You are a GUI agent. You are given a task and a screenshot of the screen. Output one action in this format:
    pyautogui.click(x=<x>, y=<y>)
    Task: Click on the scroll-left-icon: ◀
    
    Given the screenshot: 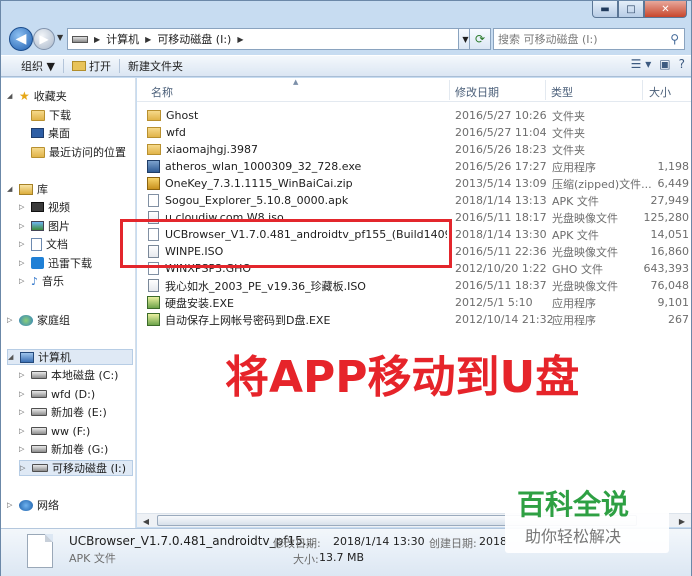 What is the action you would take?
    pyautogui.click(x=146, y=521)
    